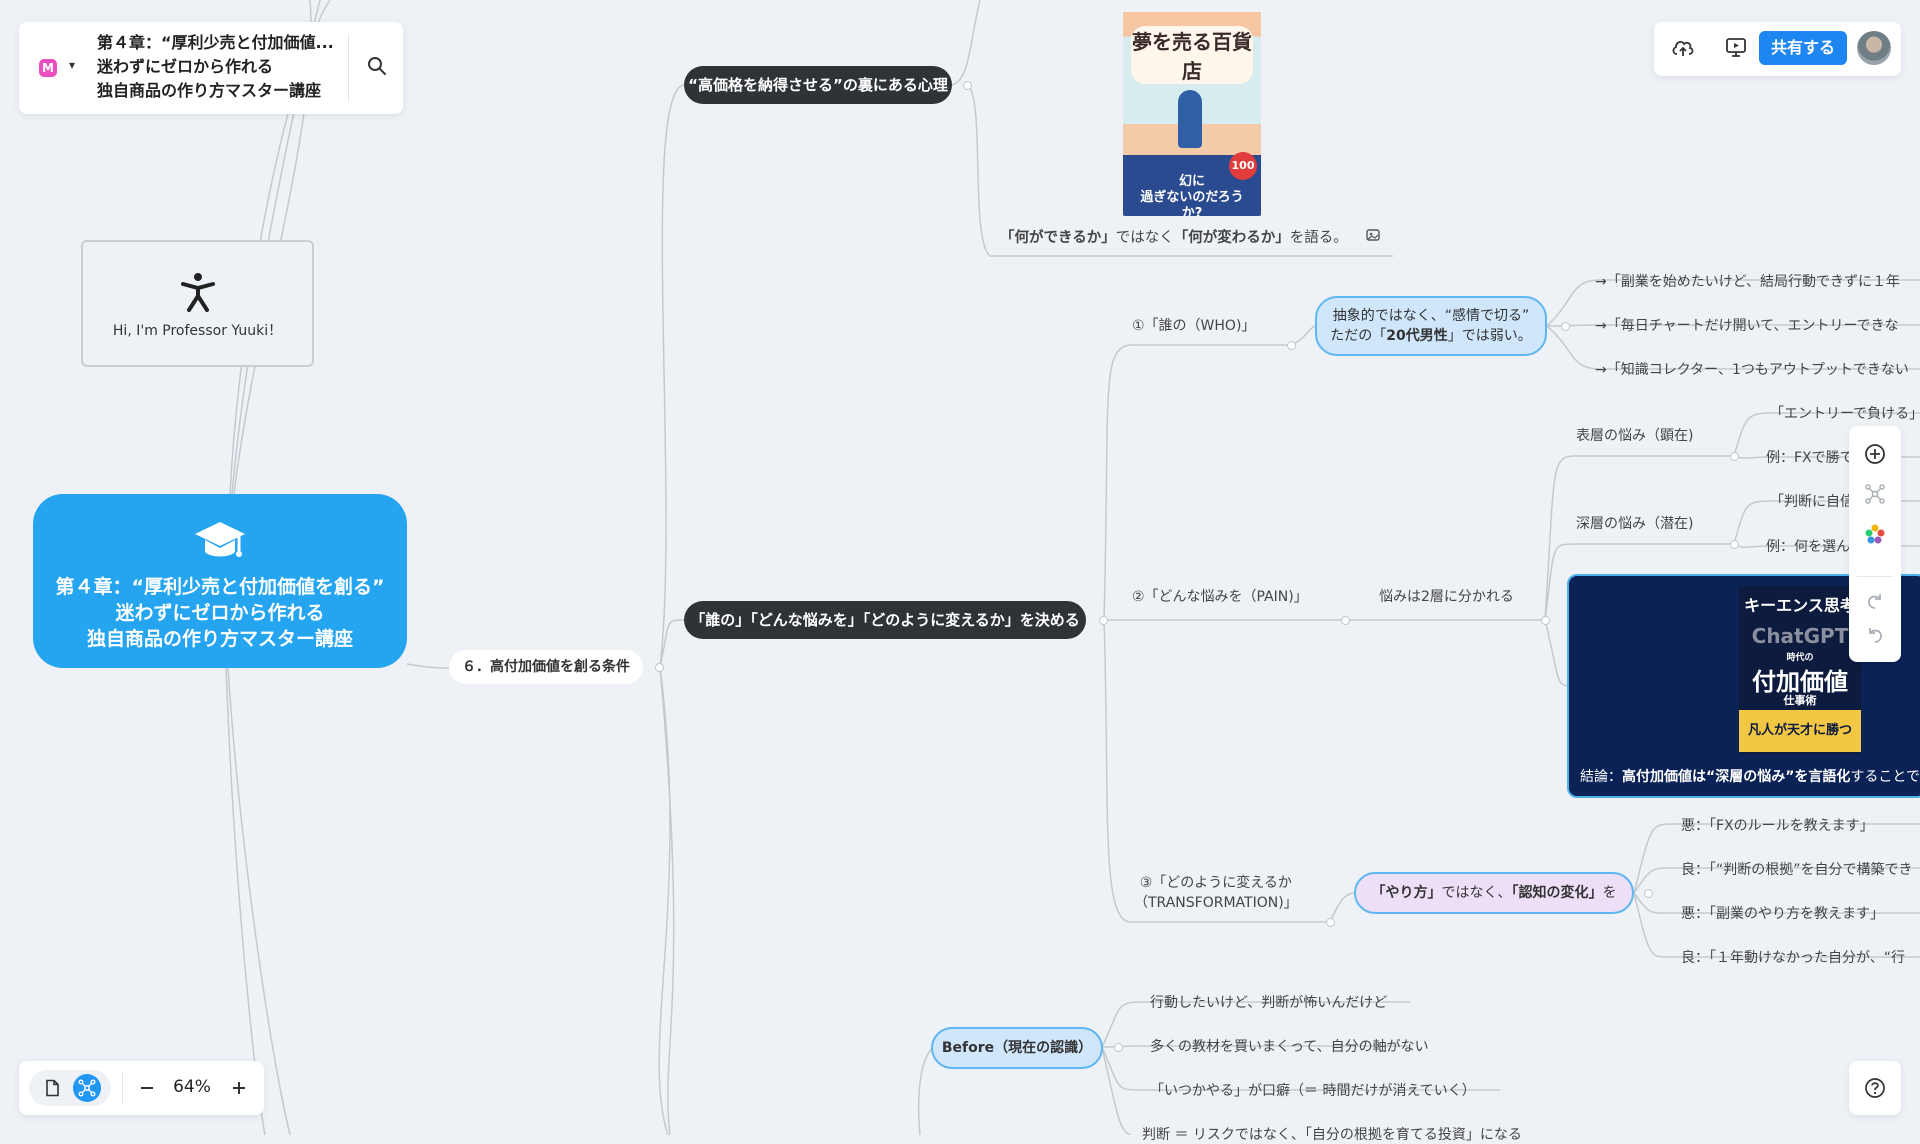 This screenshot has width=1920, height=1144. Describe the element at coordinates (1747, 281) in the screenshot. I see `who-example: →「副業を始めたいけど、結局行動できずに１年` at that location.